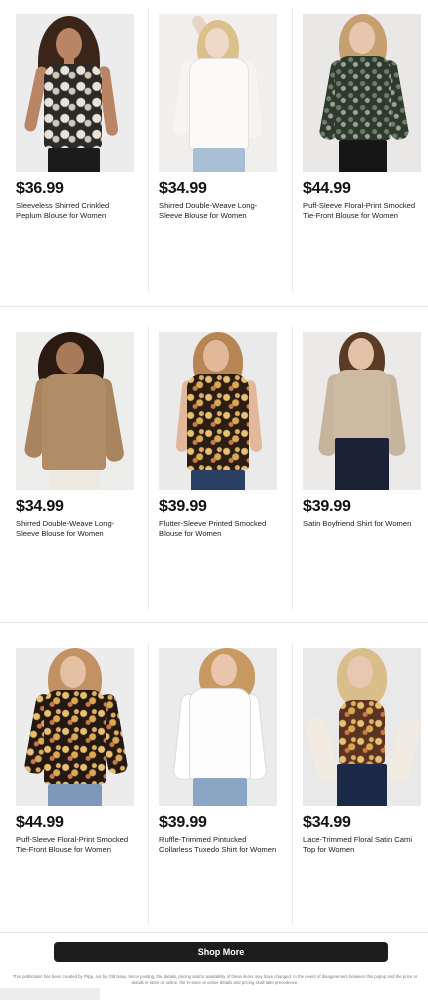 The image size is (428, 1000). What do you see at coordinates (40, 188) in the screenshot?
I see `product-price: $36.99` at bounding box center [40, 188].